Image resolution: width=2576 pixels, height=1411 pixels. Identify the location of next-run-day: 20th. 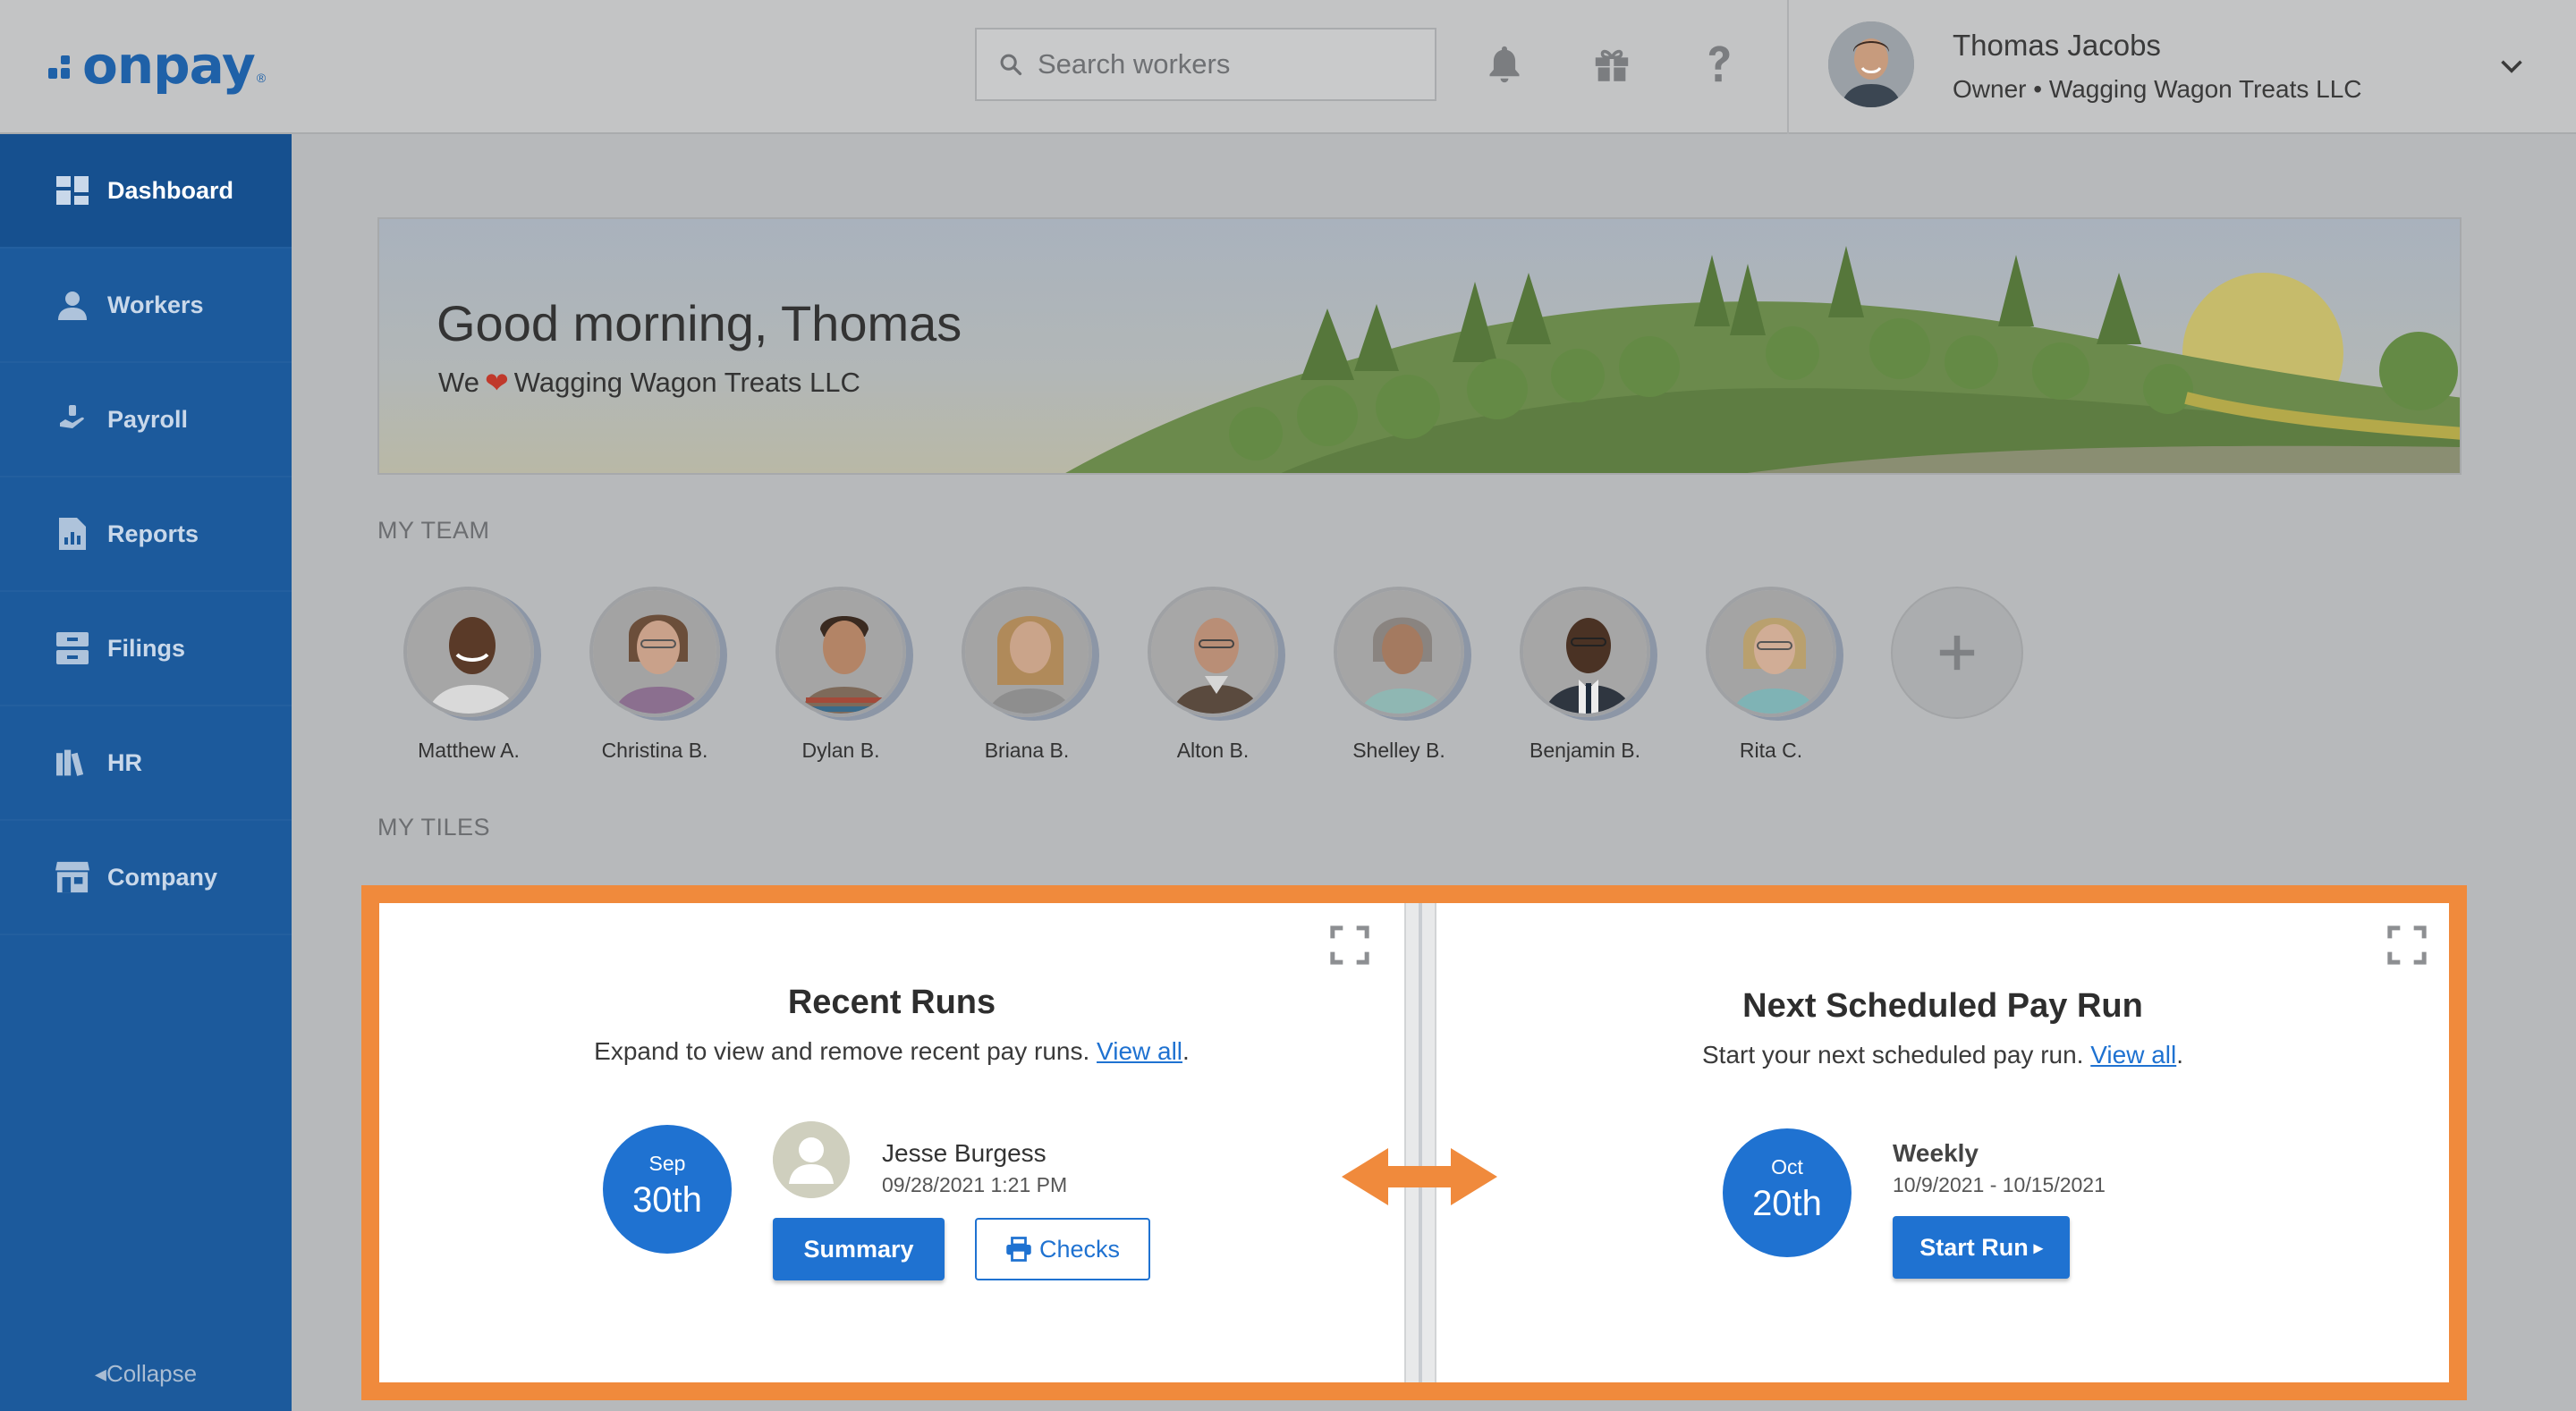
(1787, 1203).